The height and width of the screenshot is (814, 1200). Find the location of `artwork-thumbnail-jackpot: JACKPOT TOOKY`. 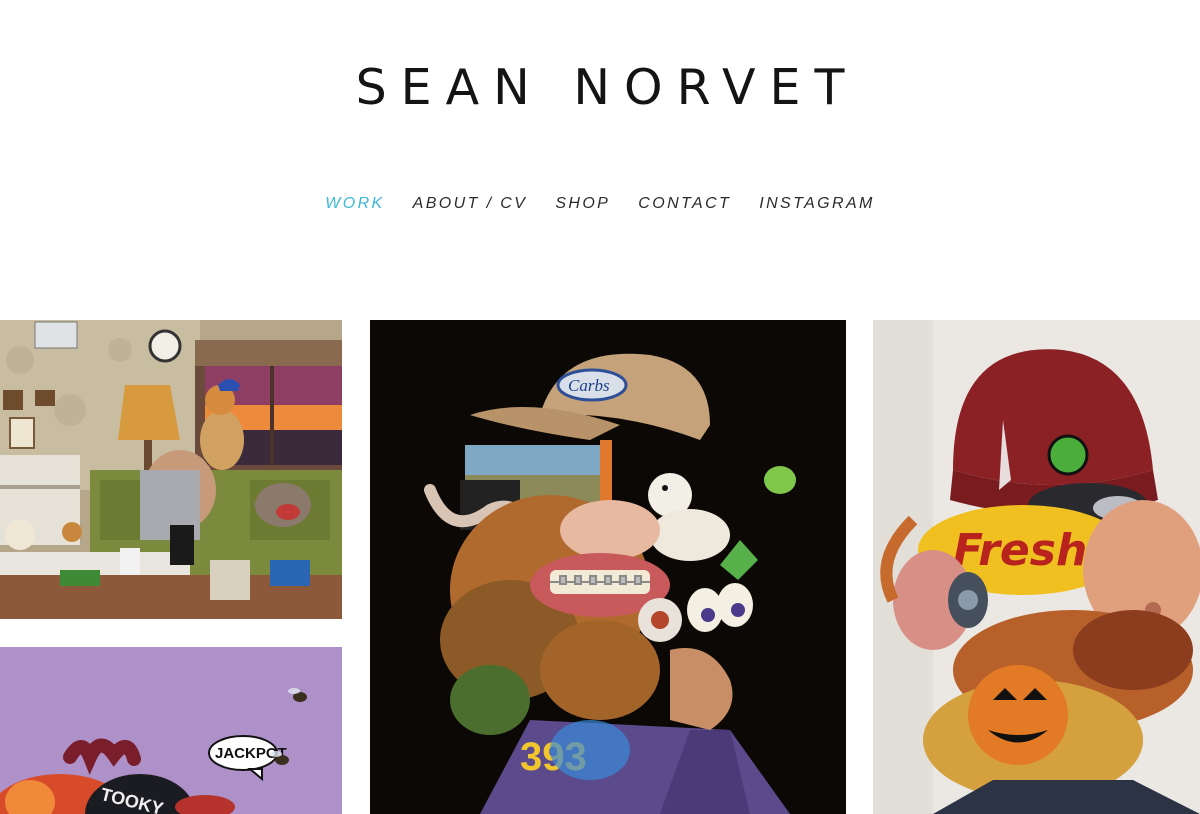

artwork-thumbnail-jackpot: JACKPOT TOOKY is located at coordinates (171, 730).